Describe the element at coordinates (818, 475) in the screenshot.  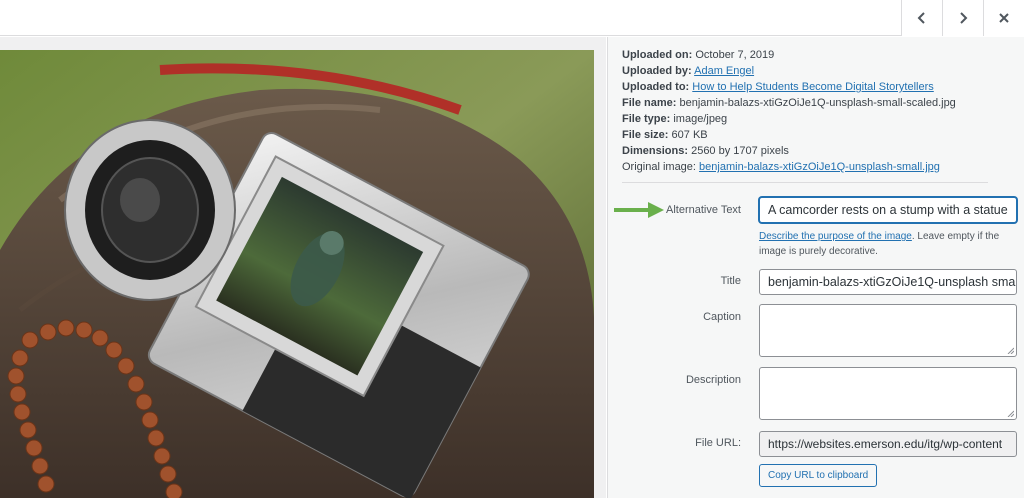
I see `copy-url-button: Copy URL to clipboard` at that location.